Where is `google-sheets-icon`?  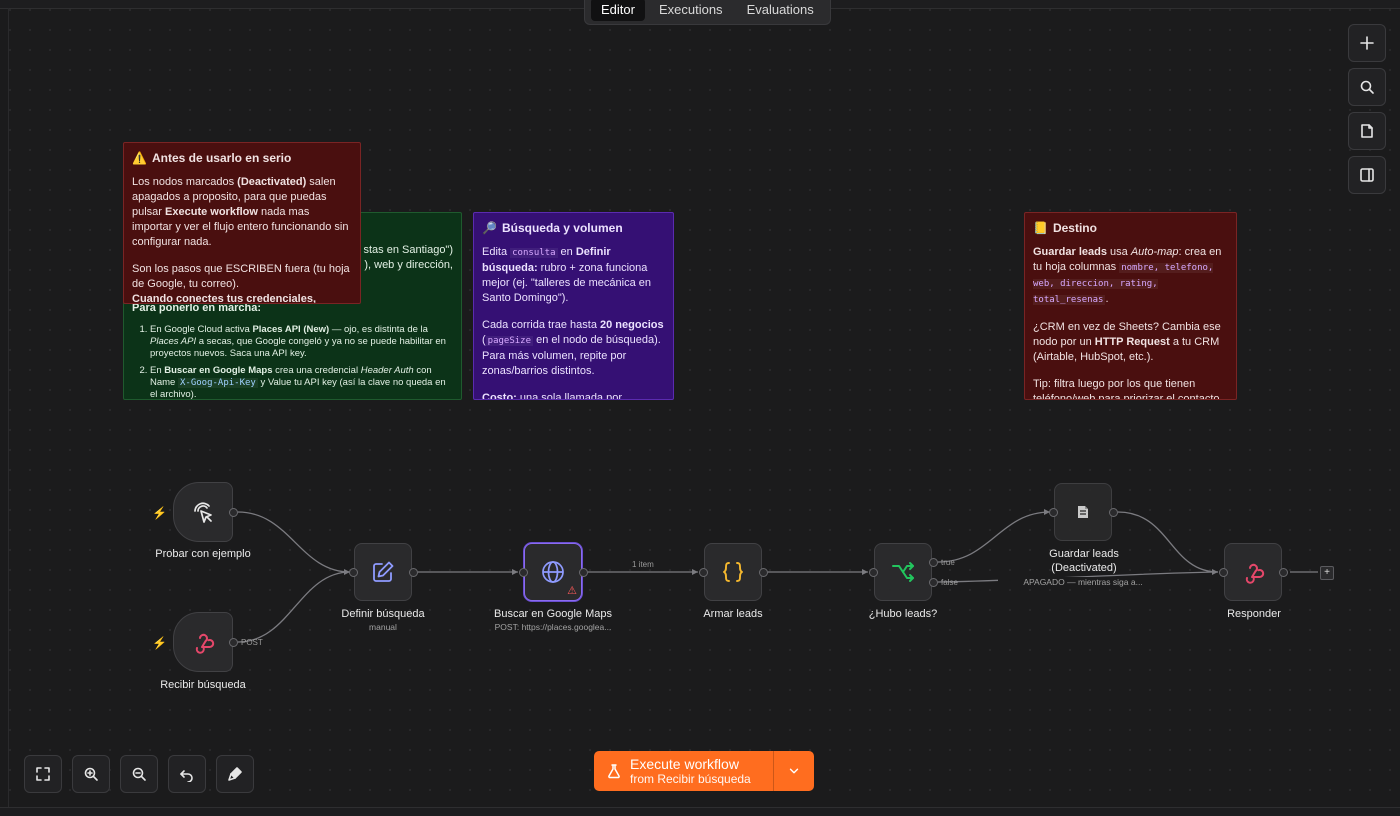
google-sheets-icon is located at coordinates (1083, 512).